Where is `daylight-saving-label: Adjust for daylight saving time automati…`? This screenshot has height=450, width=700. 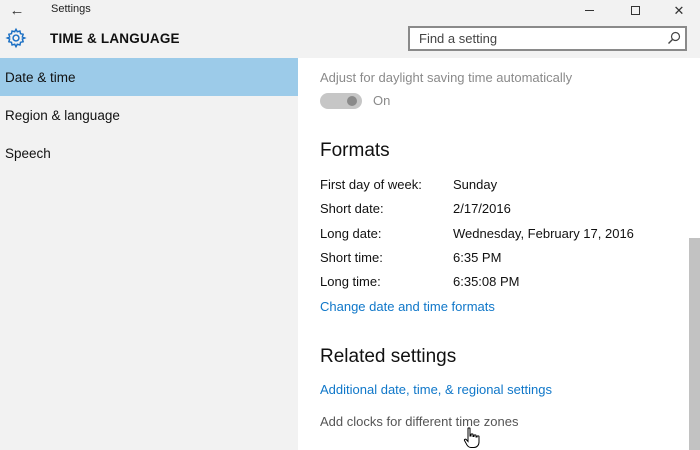
daylight-saving-label: Adjust for daylight saving time automati… is located at coordinates (446, 77).